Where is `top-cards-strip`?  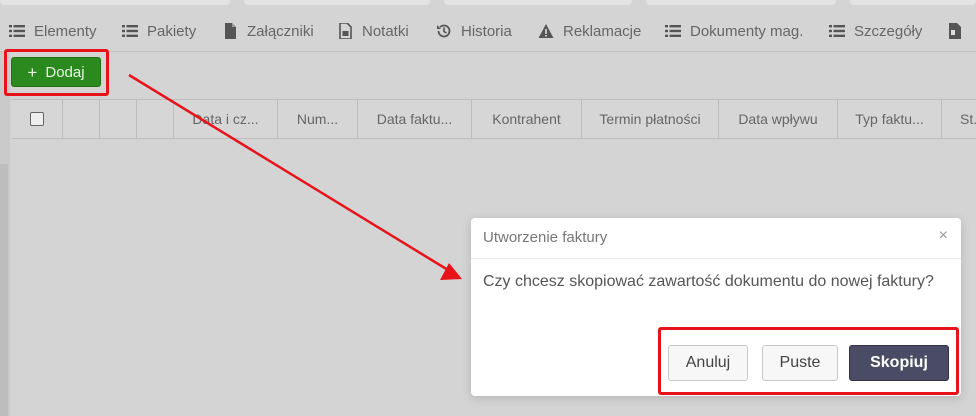 top-cards-strip is located at coordinates (488, 3).